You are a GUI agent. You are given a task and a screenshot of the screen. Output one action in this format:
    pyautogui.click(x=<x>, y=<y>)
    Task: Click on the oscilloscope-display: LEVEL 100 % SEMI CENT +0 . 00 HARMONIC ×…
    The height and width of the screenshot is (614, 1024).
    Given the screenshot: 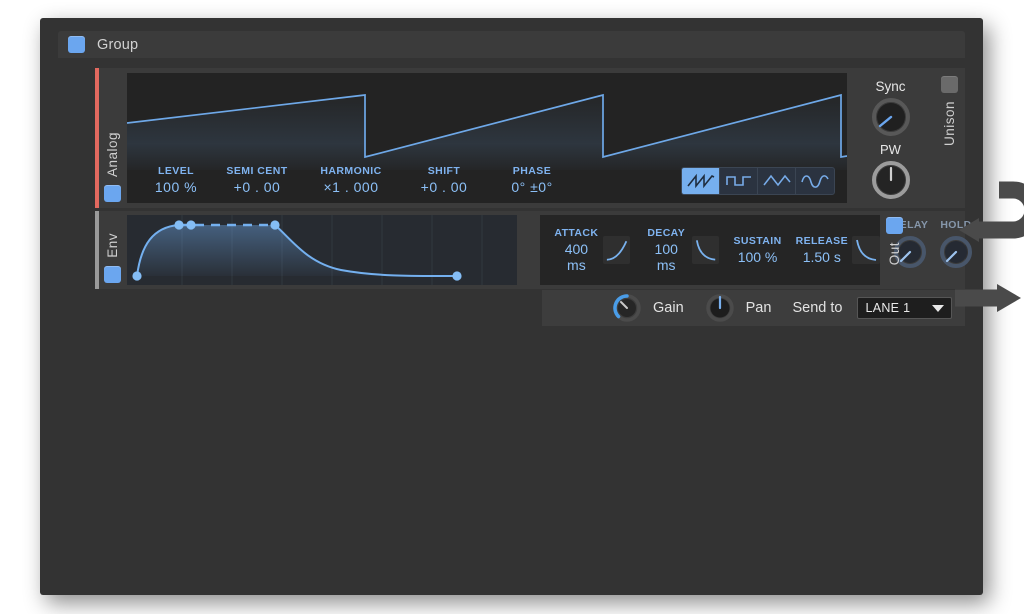 What is the action you would take?
    pyautogui.click(x=487, y=138)
    